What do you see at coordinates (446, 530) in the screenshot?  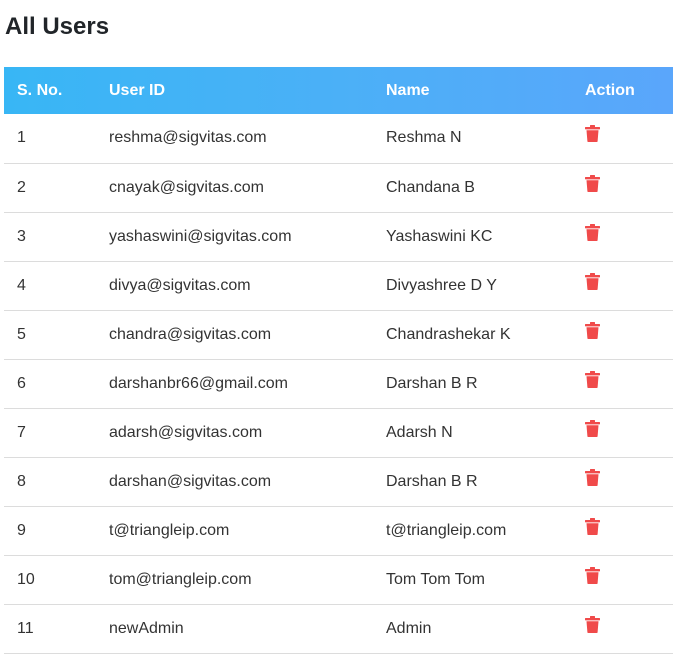 I see `cell-name: t@triangleip.com` at bounding box center [446, 530].